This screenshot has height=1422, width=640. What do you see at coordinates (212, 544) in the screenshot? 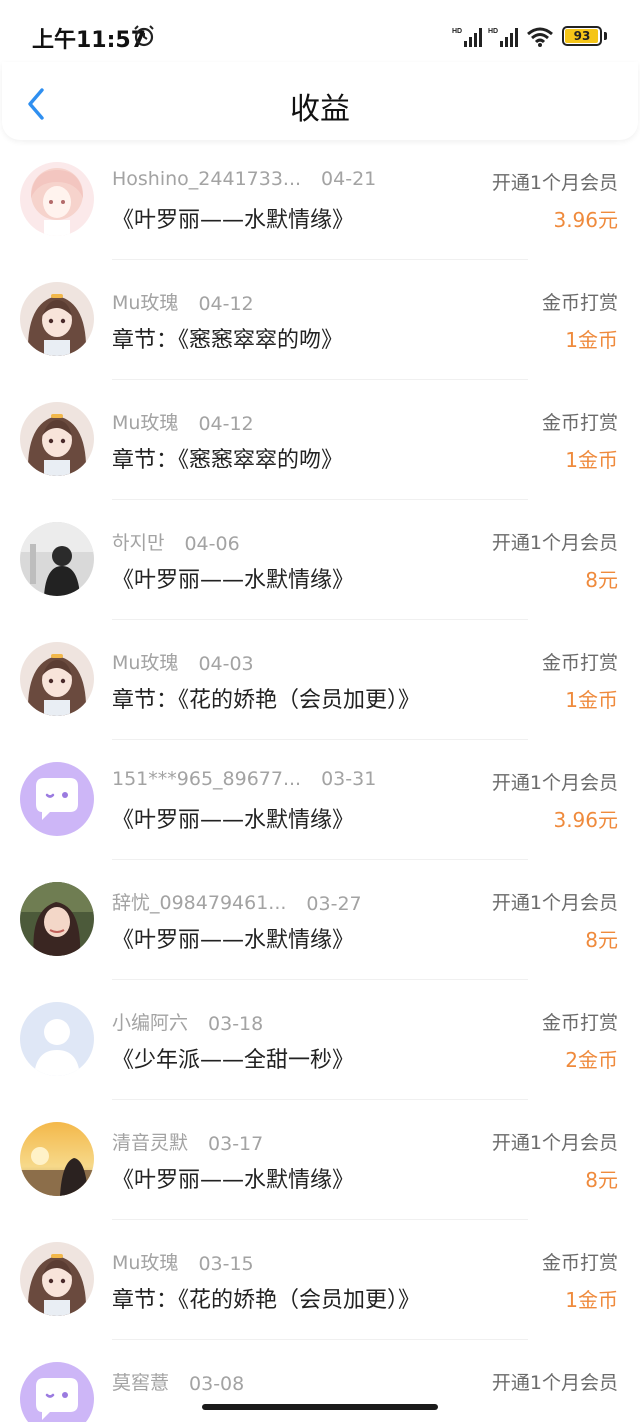
I see `record-date: 04-06` at bounding box center [212, 544].